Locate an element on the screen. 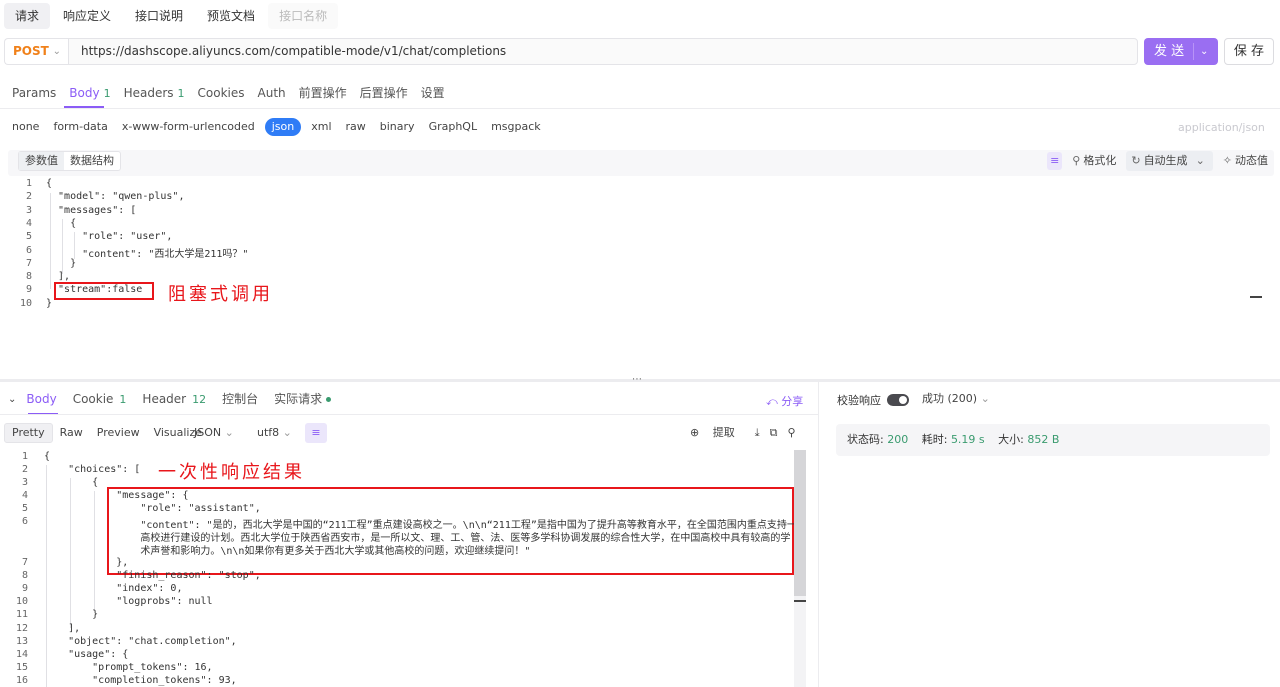 The width and height of the screenshot is (1280, 687). code-line: "content": "西北大学是211吗？" is located at coordinates (147, 254).